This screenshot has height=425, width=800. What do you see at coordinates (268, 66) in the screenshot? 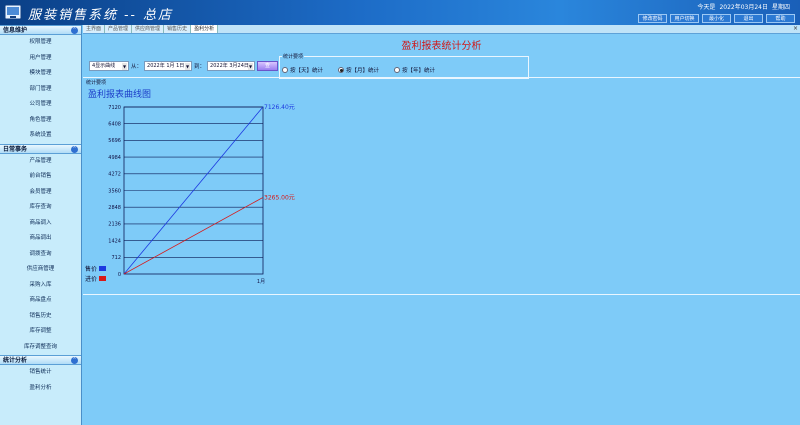
I see `query-button: 查` at bounding box center [268, 66].